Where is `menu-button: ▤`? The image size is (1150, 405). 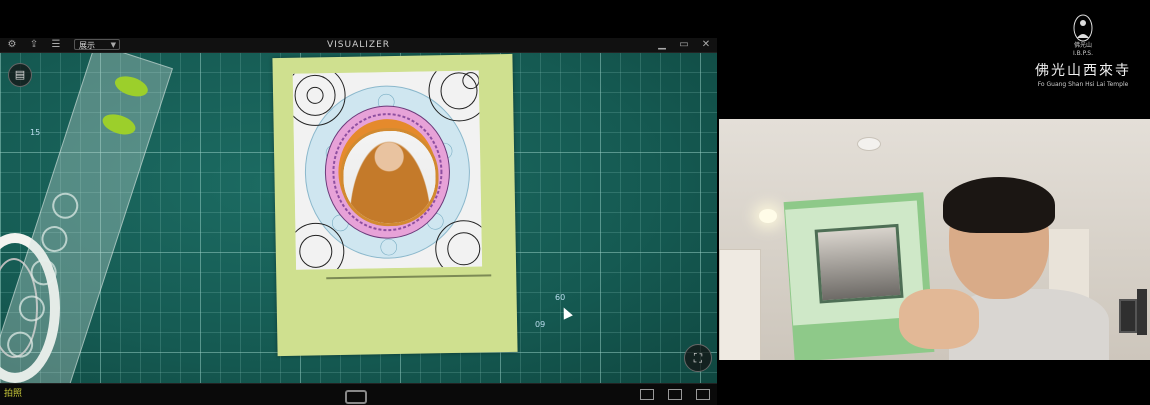 menu-button: ▤ is located at coordinates (20, 75).